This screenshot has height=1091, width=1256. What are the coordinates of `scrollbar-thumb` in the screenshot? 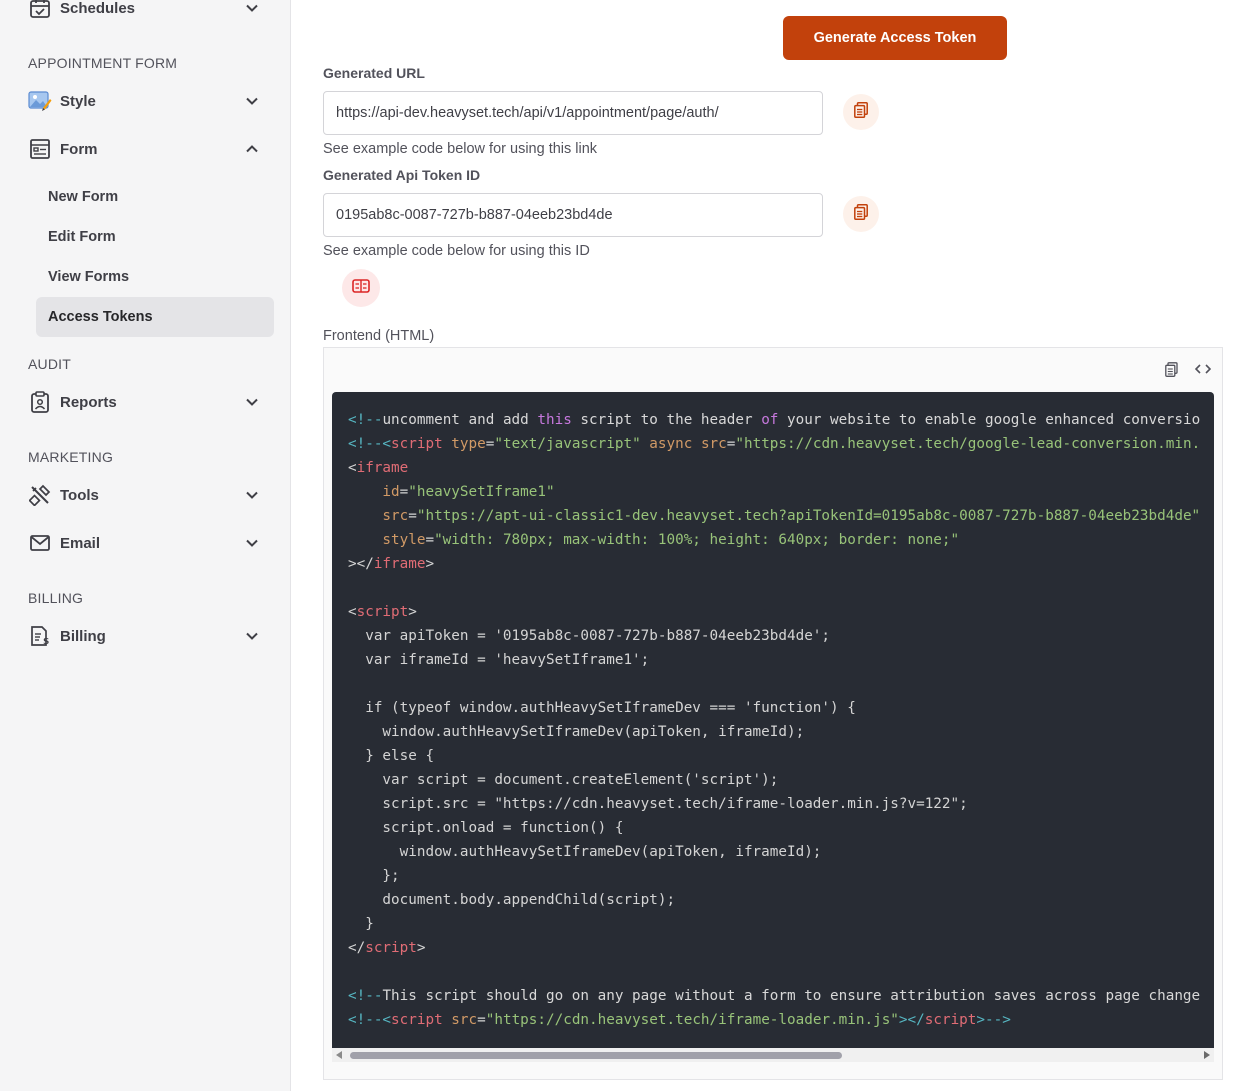 It's located at (596, 1055).